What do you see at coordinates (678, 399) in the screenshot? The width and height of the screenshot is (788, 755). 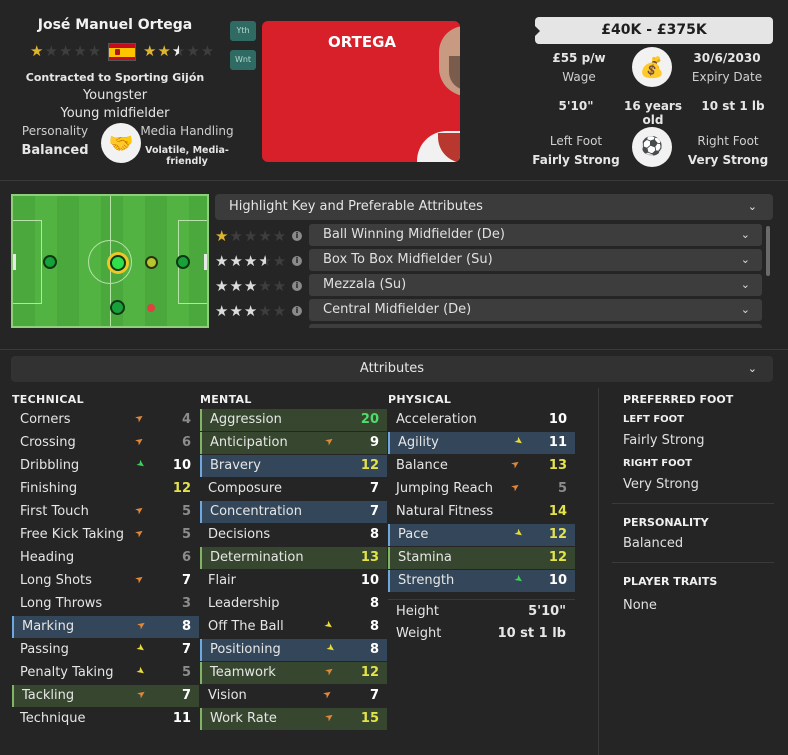 I see `preferred-foot-title: PREFERRED FOOT` at bounding box center [678, 399].